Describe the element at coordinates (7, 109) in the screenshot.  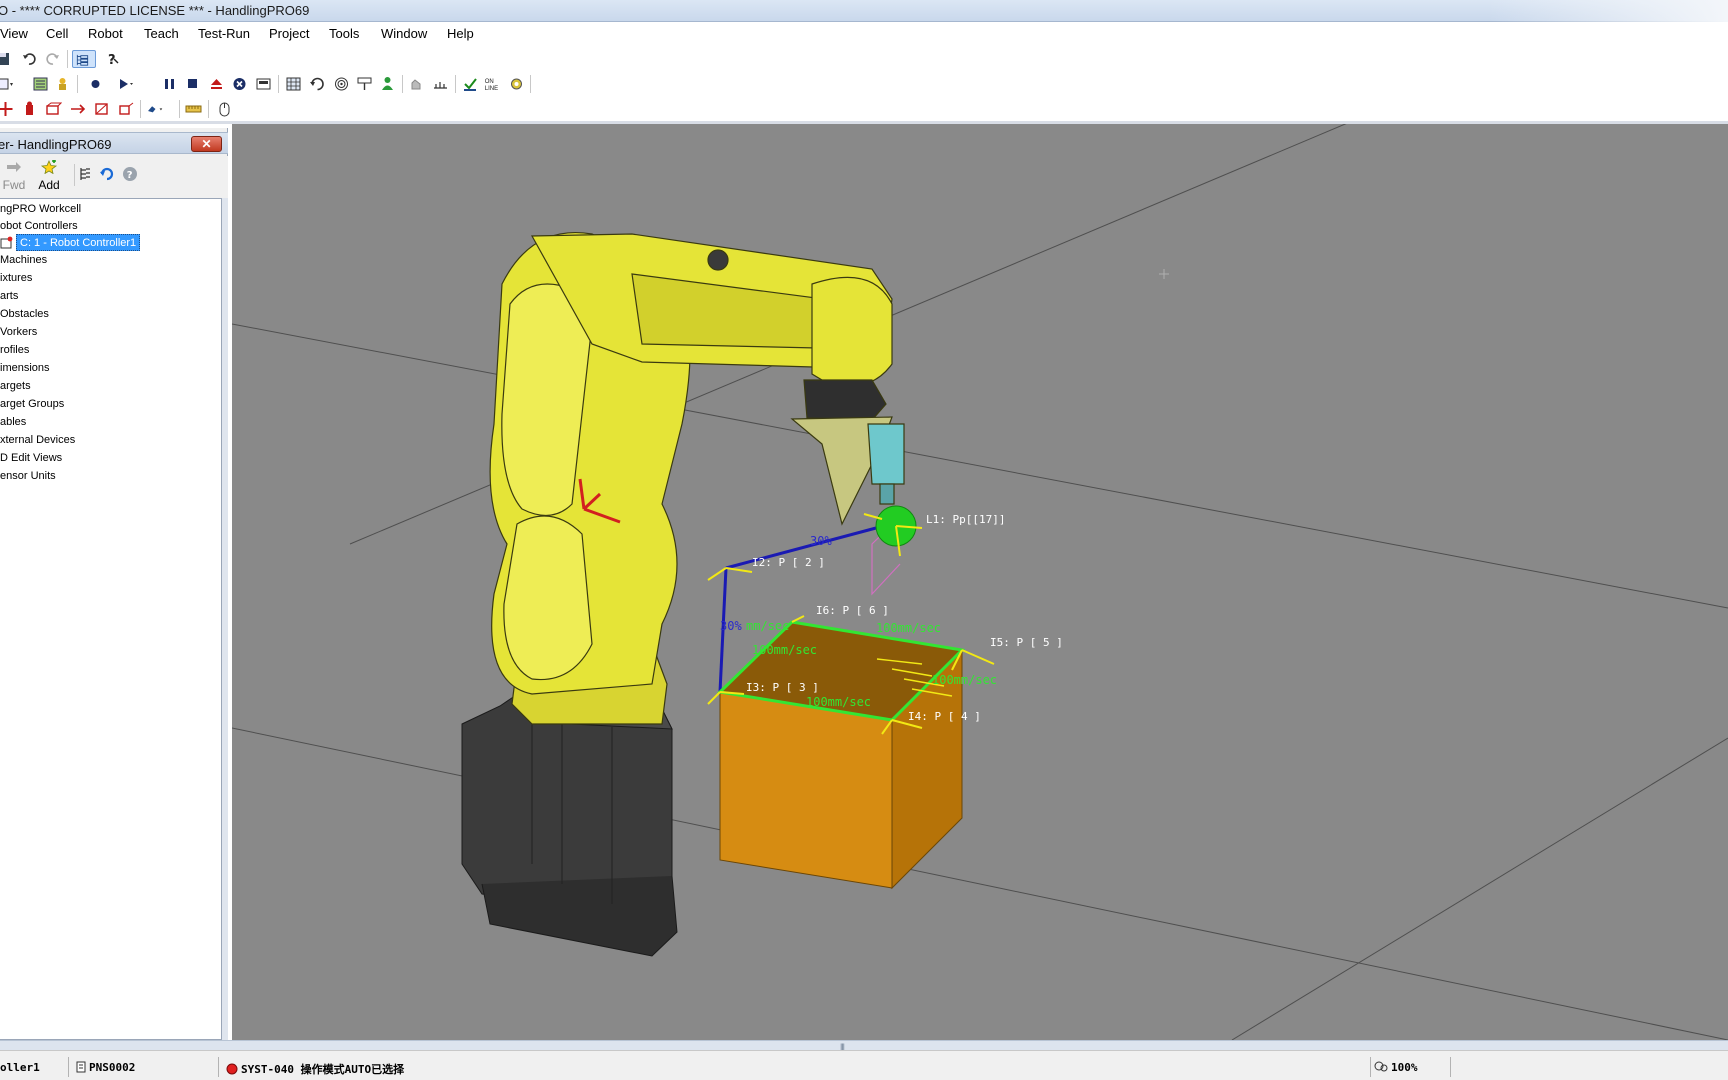
I see `move-icon` at that location.